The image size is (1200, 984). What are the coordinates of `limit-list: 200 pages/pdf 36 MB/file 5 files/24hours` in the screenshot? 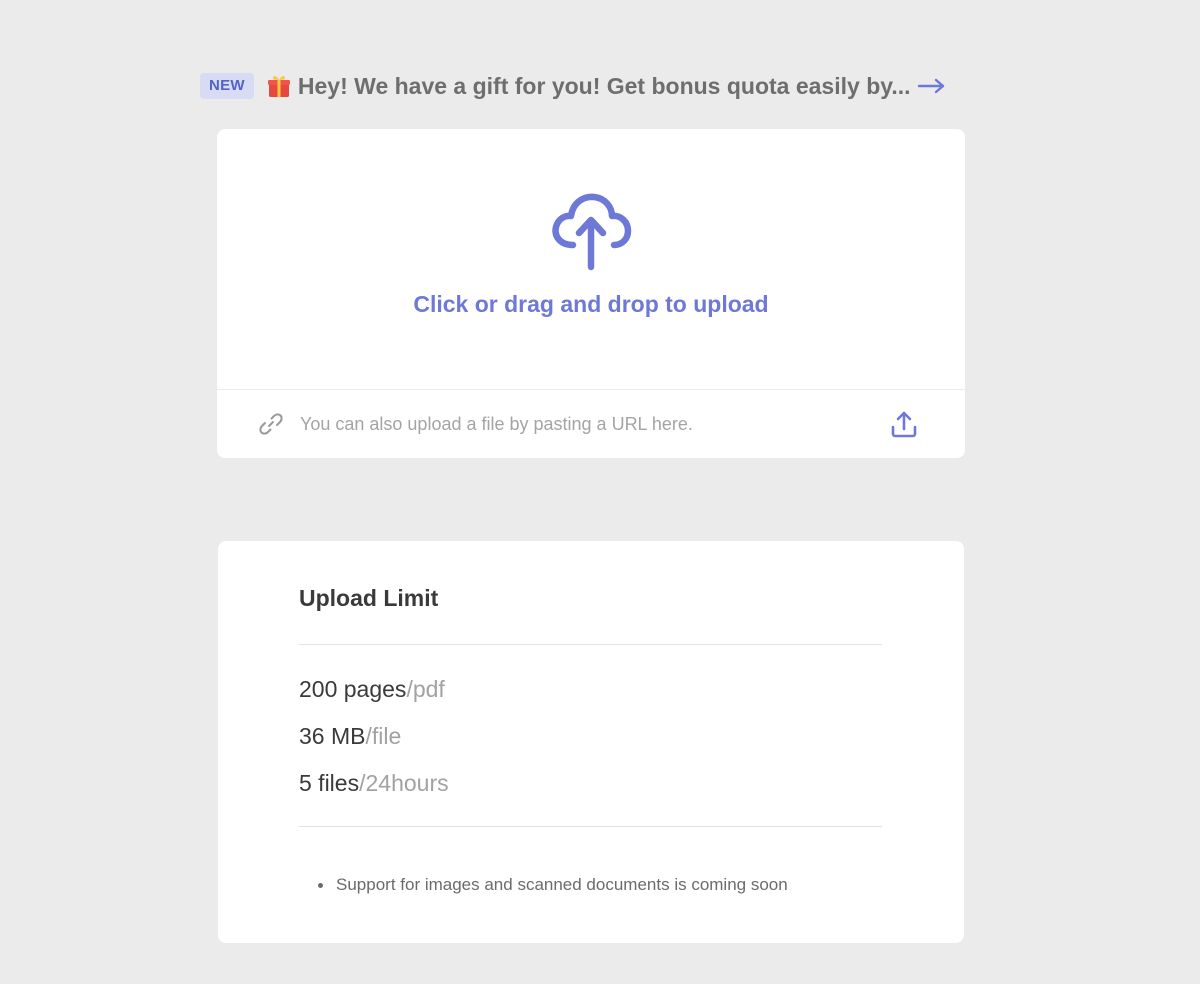 It's located at (374, 744).